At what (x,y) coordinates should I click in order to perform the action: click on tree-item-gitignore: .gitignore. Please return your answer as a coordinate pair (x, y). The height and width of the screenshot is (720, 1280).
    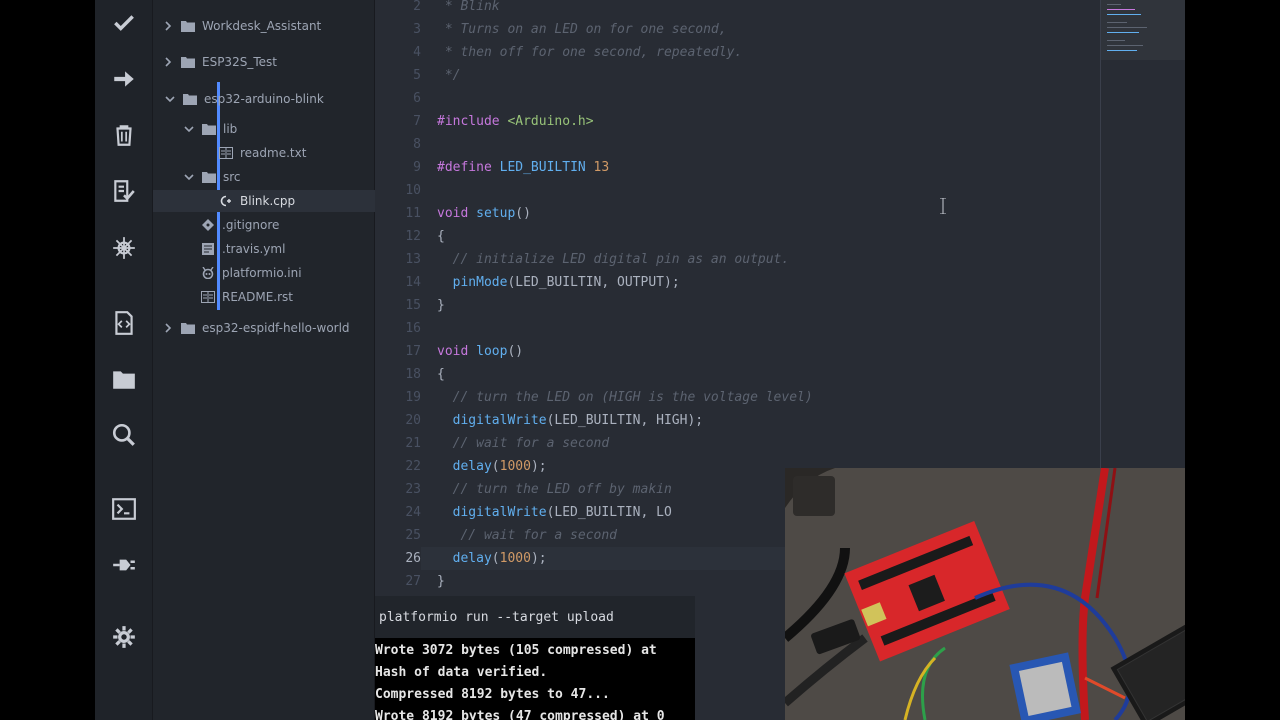
    Looking at the image, I should click on (264, 225).